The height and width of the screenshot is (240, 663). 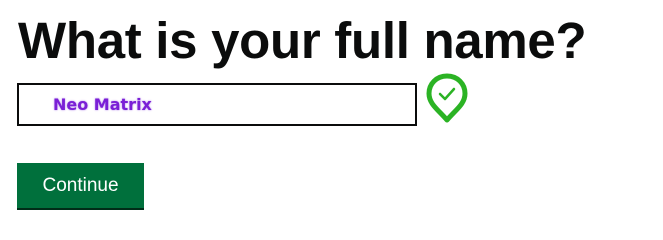 What do you see at coordinates (102, 104) in the screenshot?
I see `full-name-value: Neo Matrix` at bounding box center [102, 104].